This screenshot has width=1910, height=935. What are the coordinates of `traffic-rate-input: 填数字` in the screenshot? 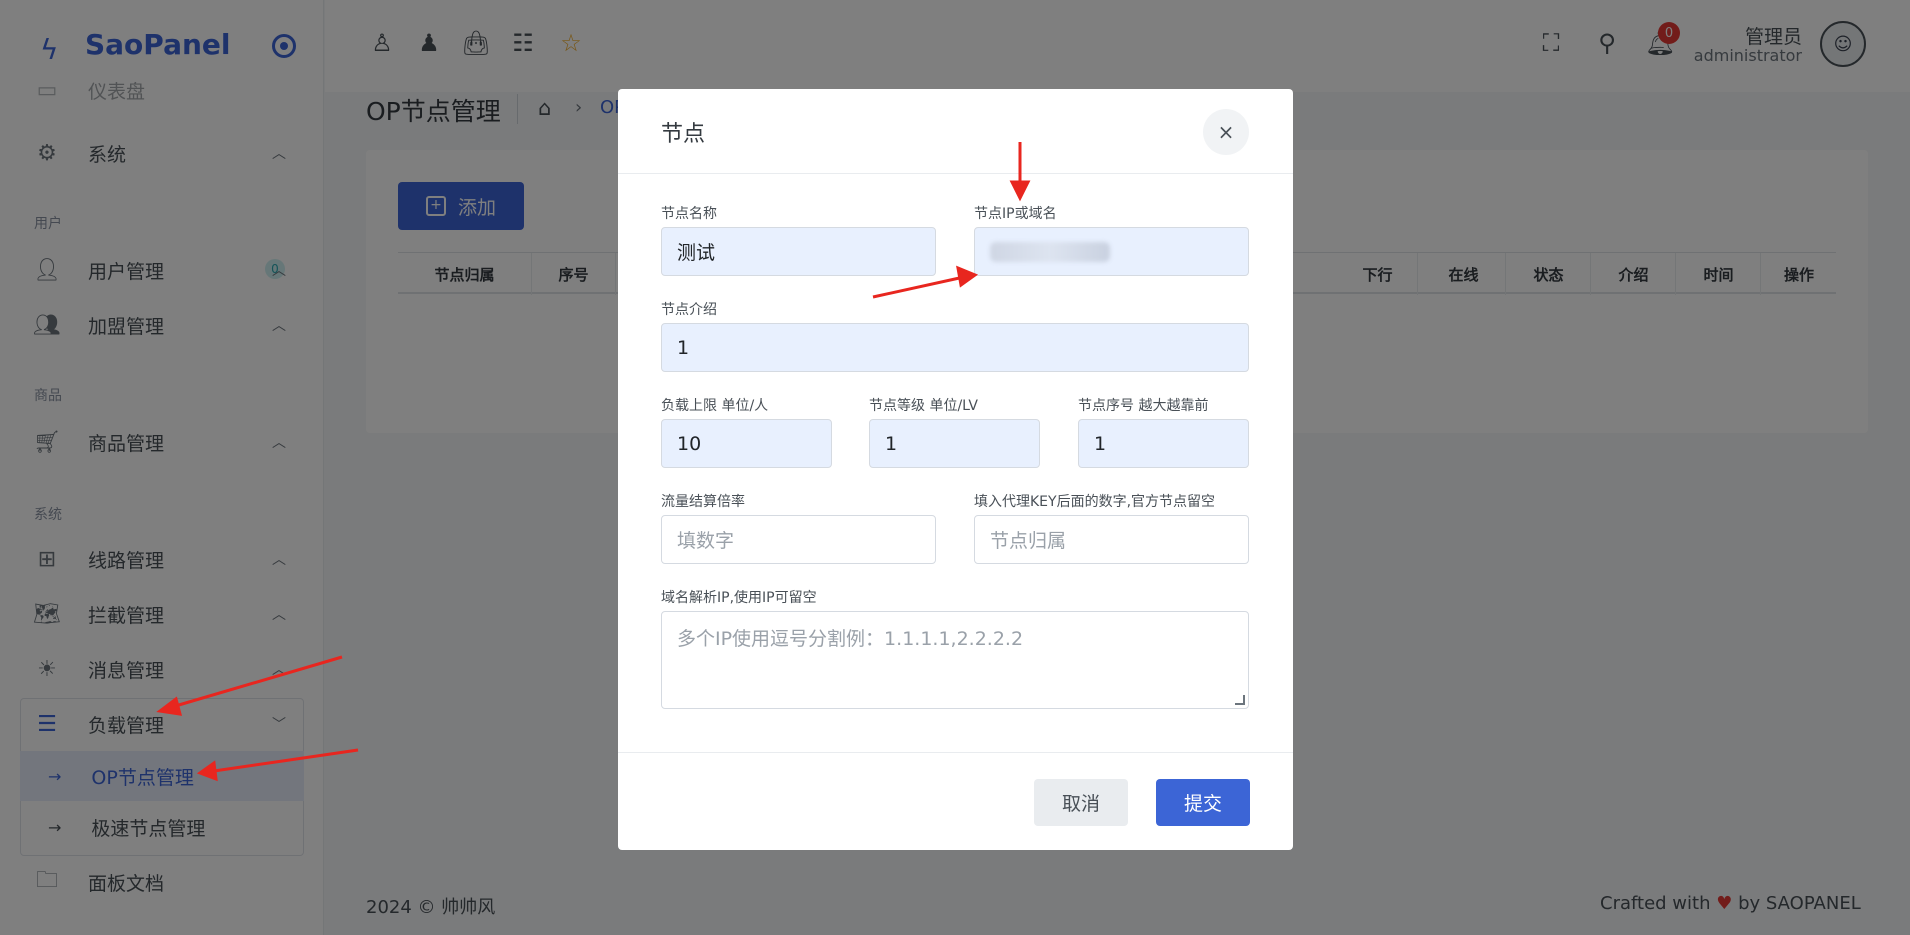 It's located at (798, 539).